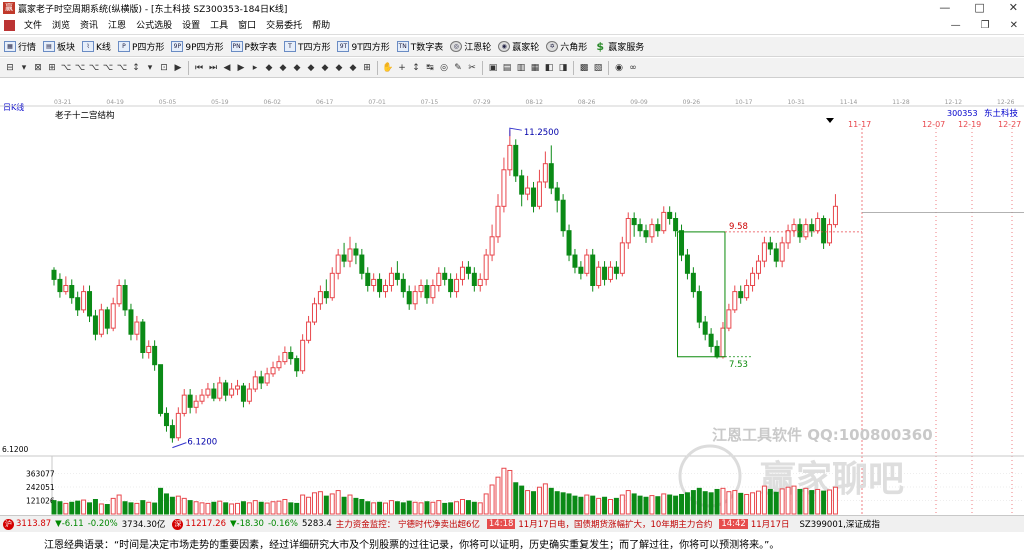 This screenshot has height=554, width=1024. Describe the element at coordinates (199, 68) in the screenshot. I see `draw-tool-icon: ⏮` at that location.